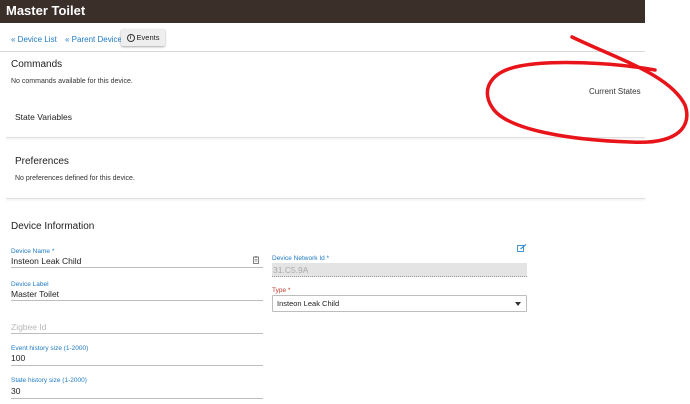 The image size is (690, 404). What do you see at coordinates (322, 11) in the screenshot?
I see `top-bar: Master Toilet` at bounding box center [322, 11].